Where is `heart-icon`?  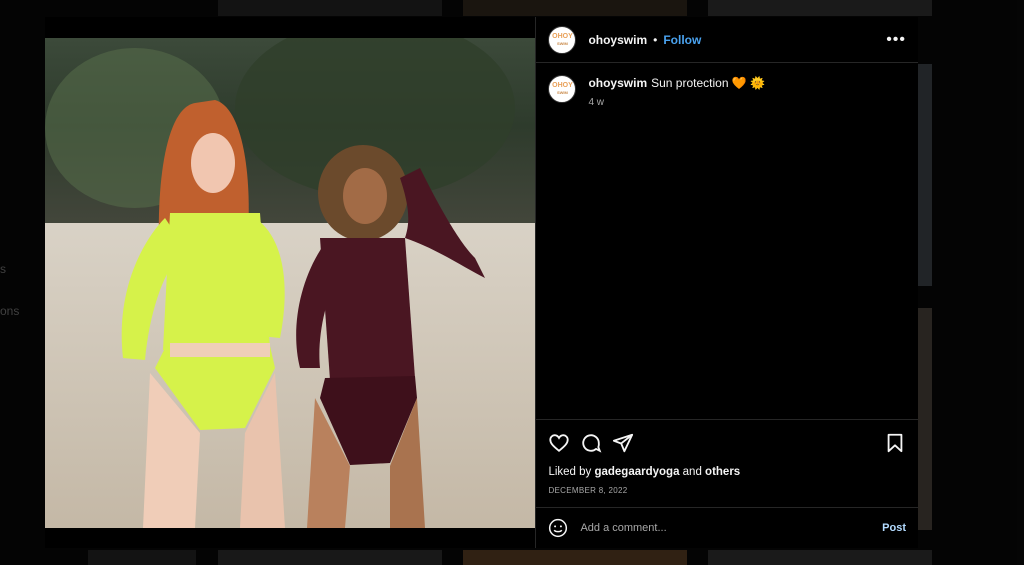 heart-icon is located at coordinates (559, 443).